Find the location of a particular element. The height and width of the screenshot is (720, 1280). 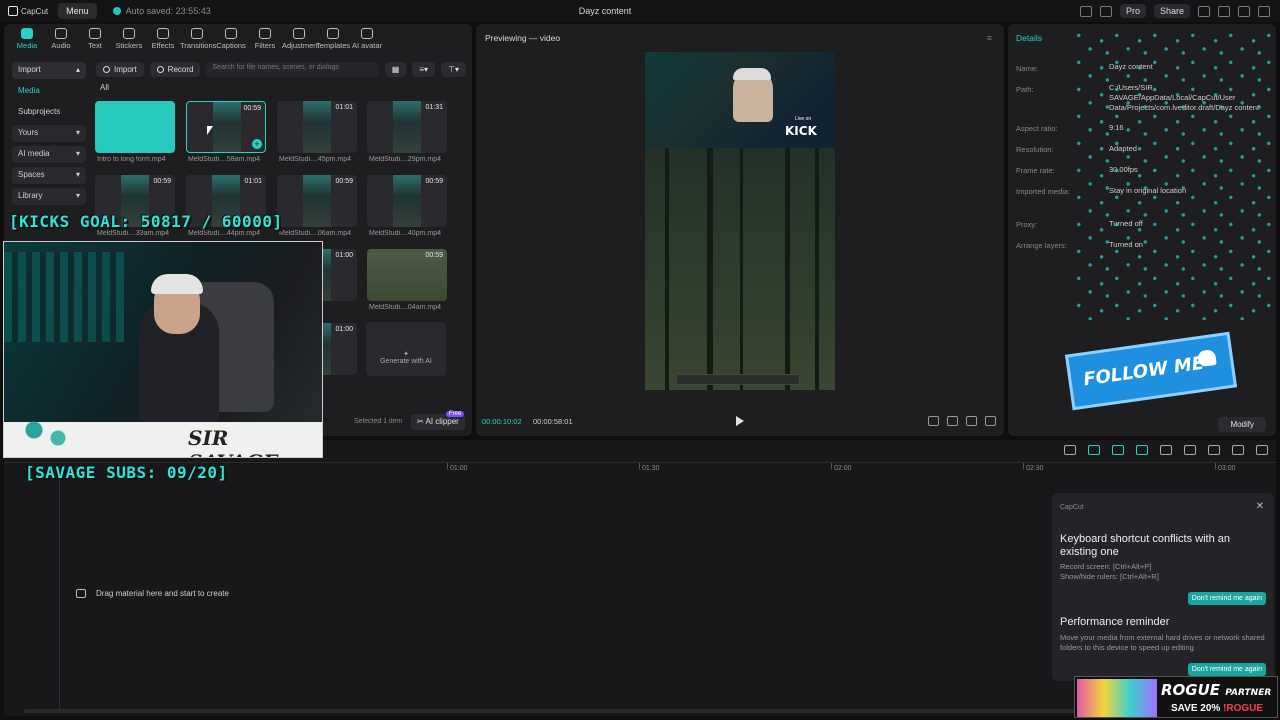

detail-label: Proxy: is located at coordinates (1027, 224).